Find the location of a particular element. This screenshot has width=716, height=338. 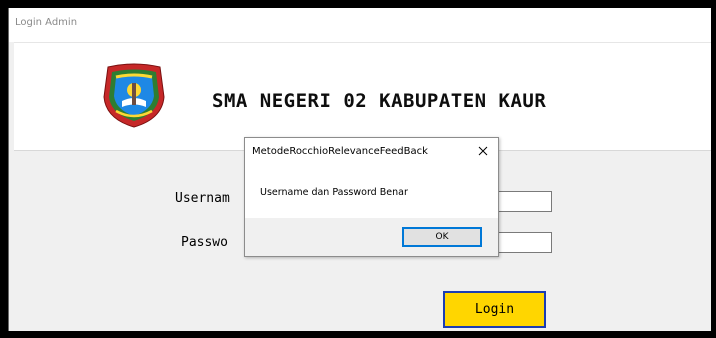

ok-button: OK is located at coordinates (442, 237).